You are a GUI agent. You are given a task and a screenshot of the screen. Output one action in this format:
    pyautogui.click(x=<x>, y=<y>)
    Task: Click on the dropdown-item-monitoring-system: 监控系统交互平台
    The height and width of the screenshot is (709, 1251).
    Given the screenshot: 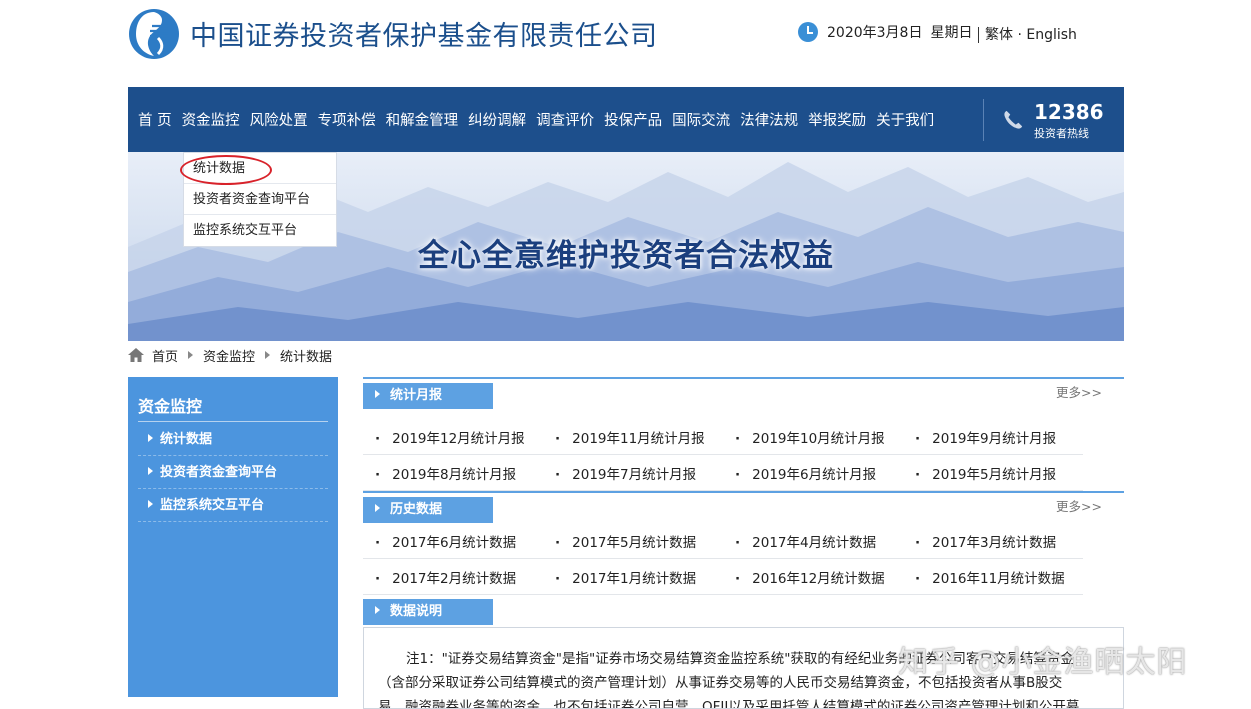 What is the action you would take?
    pyautogui.click(x=260, y=230)
    